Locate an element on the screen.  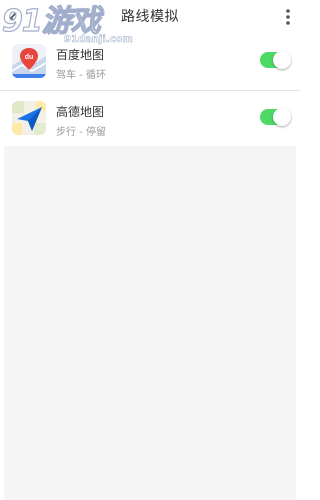
baidu-map-icon: du is located at coordinates (29, 61).